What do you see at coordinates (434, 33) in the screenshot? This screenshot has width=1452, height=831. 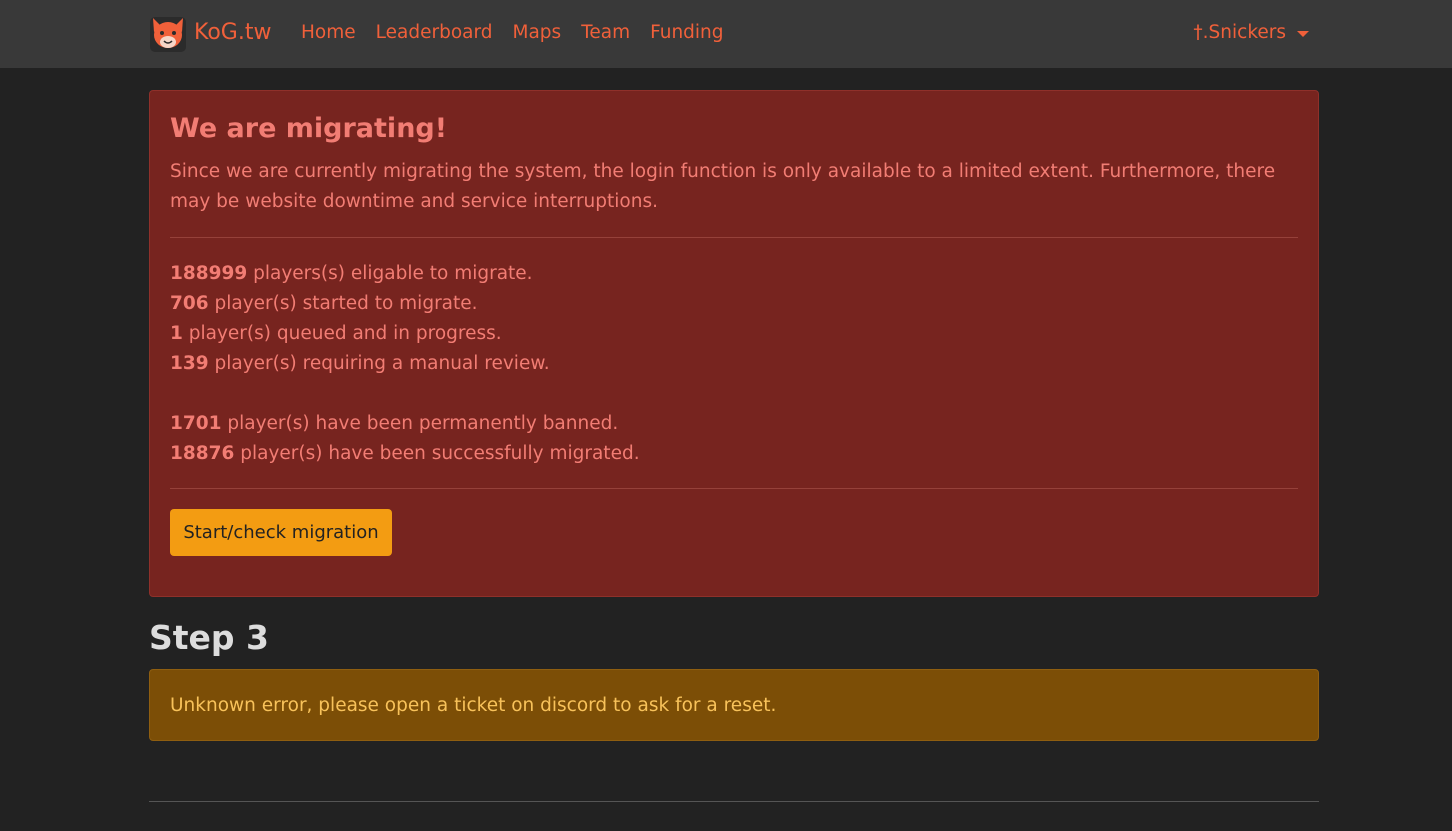 I see `nav-link-leaderboard: Leaderboard` at bounding box center [434, 33].